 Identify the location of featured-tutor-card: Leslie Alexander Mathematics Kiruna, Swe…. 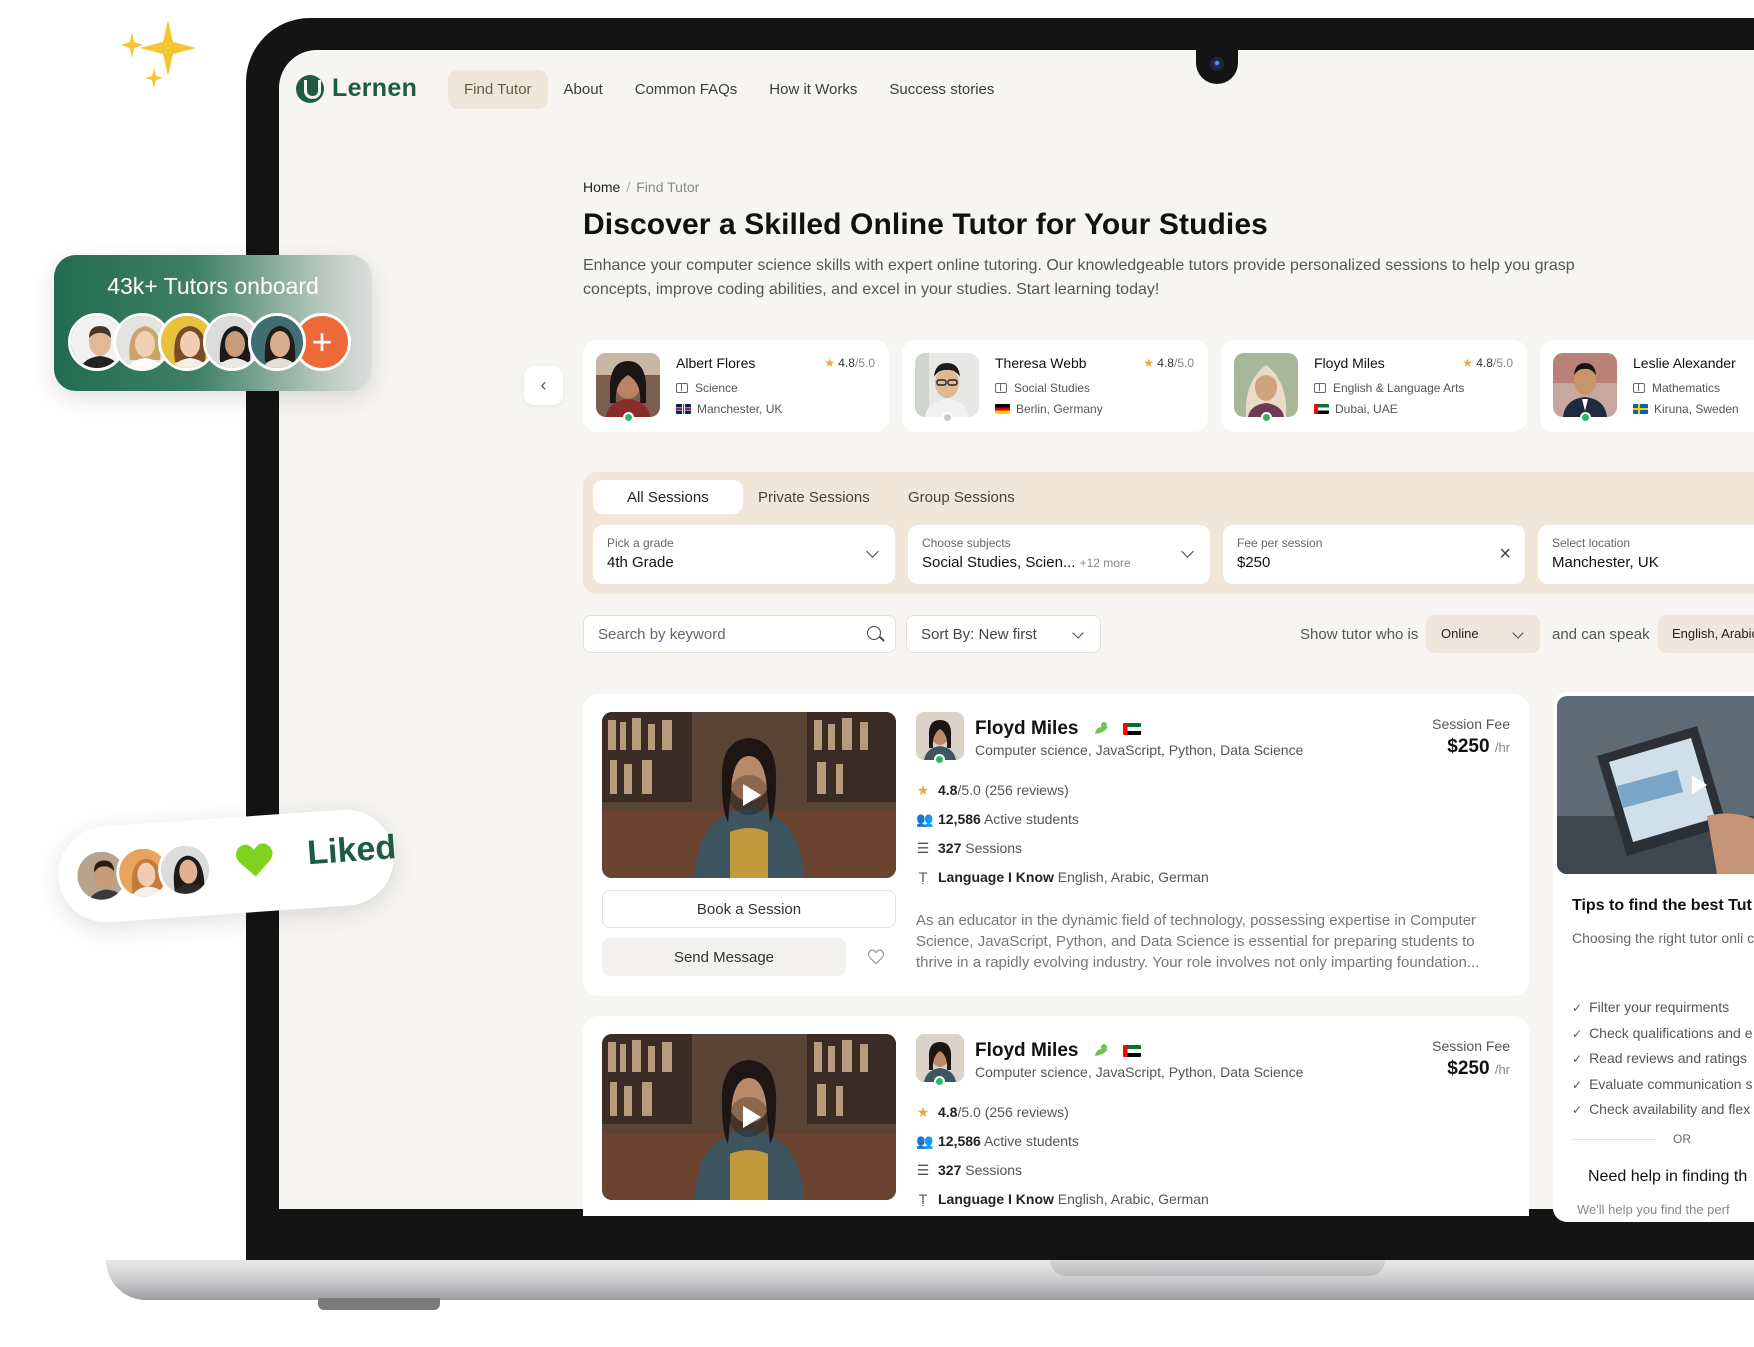
(1647, 386).